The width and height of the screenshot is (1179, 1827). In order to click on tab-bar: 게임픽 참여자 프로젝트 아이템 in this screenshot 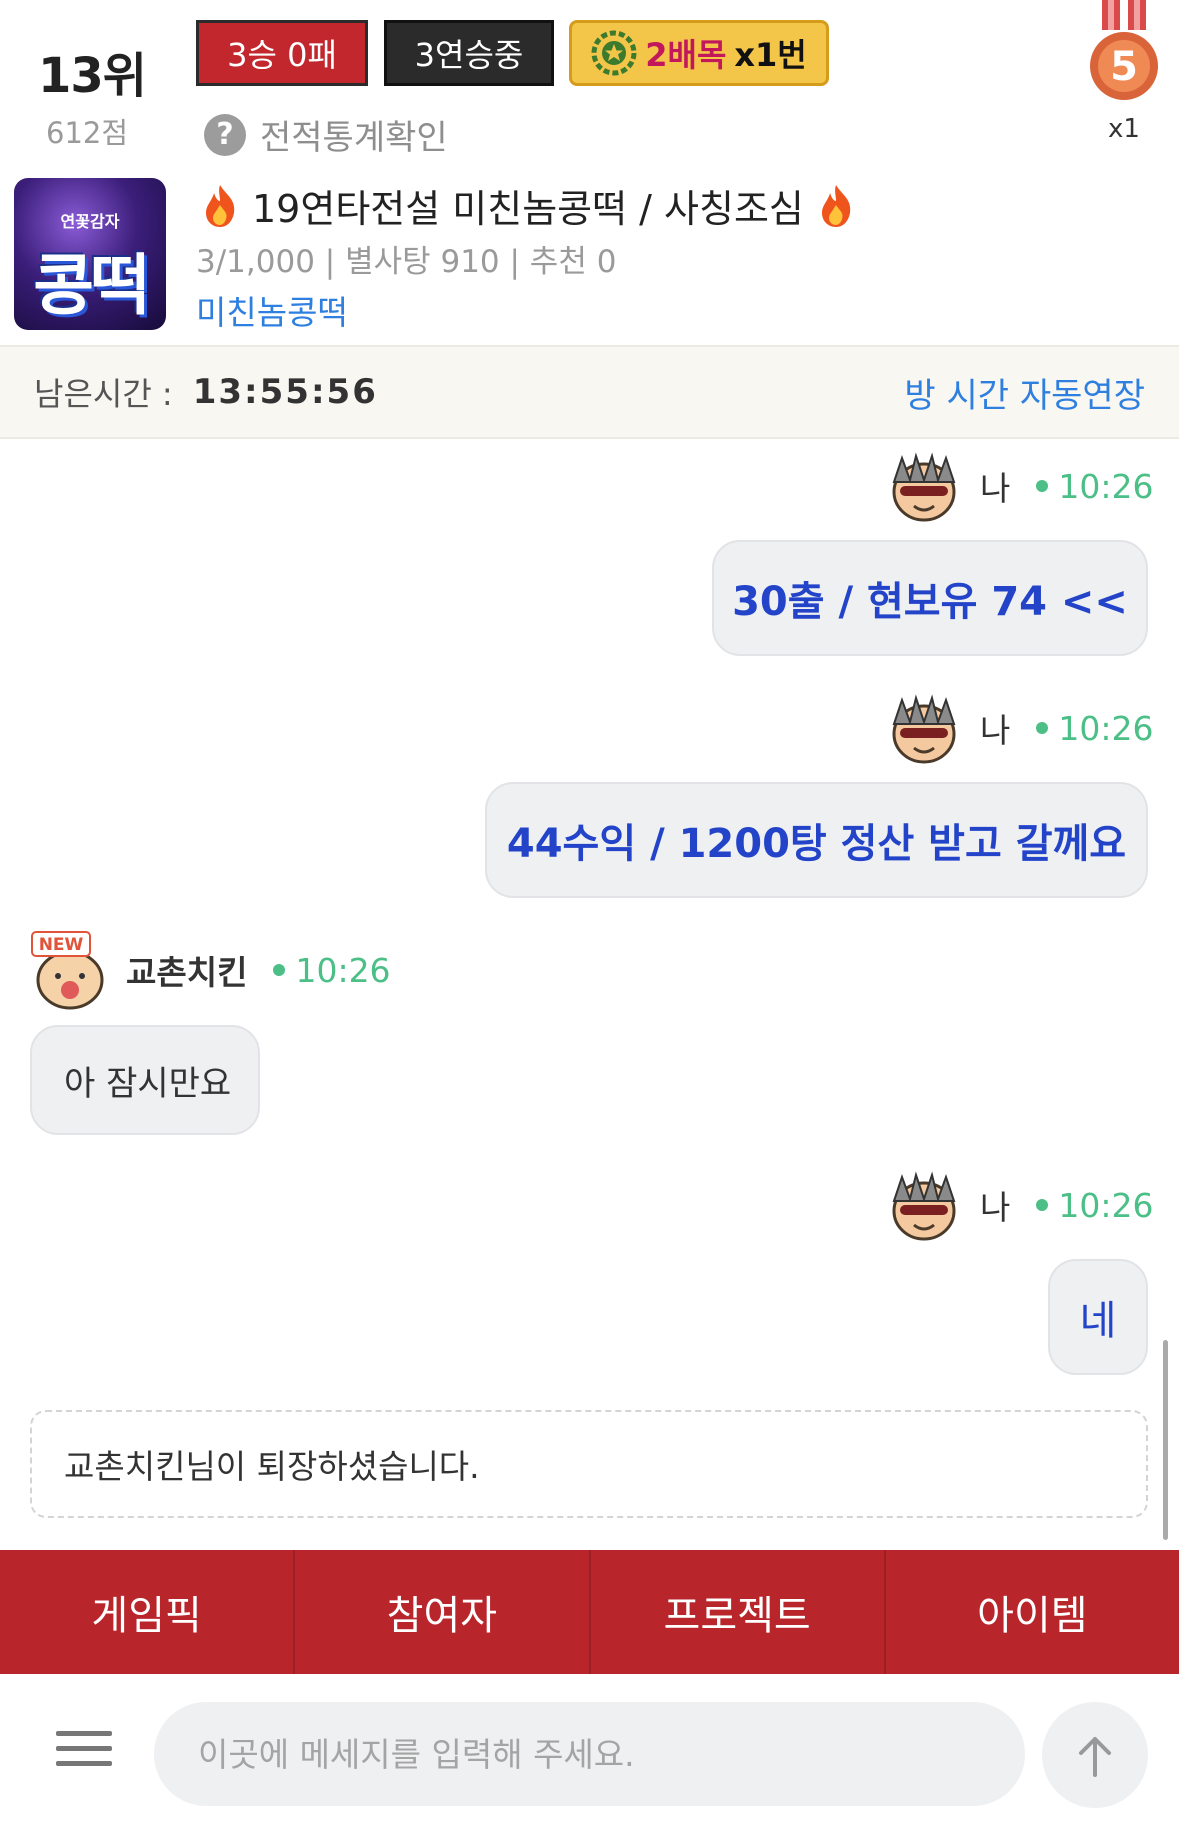, I will do `click(589, 1612)`.